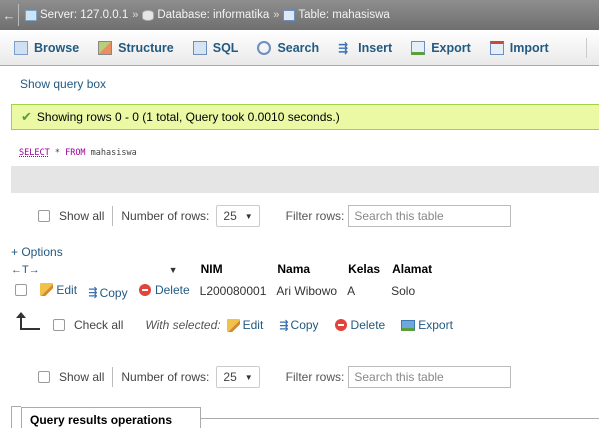  Describe the element at coordinates (253, 325) in the screenshot. I see `bulk-edit-label: Edit` at that location.